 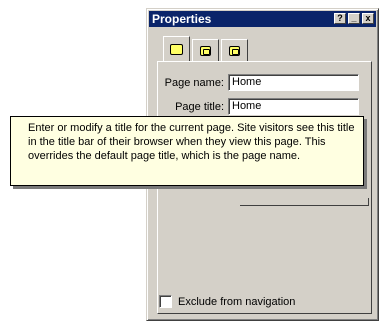 I want to click on exclude-row: Exclude from navigation, so click(x=227, y=301).